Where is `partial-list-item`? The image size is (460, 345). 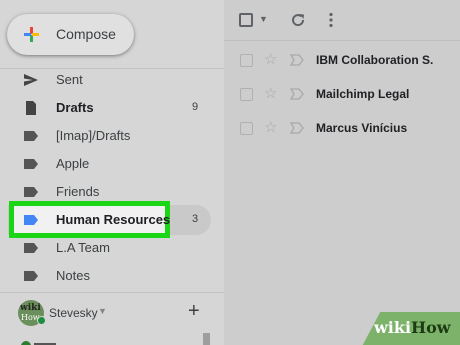
partial-list-item is located at coordinates (38, 343).